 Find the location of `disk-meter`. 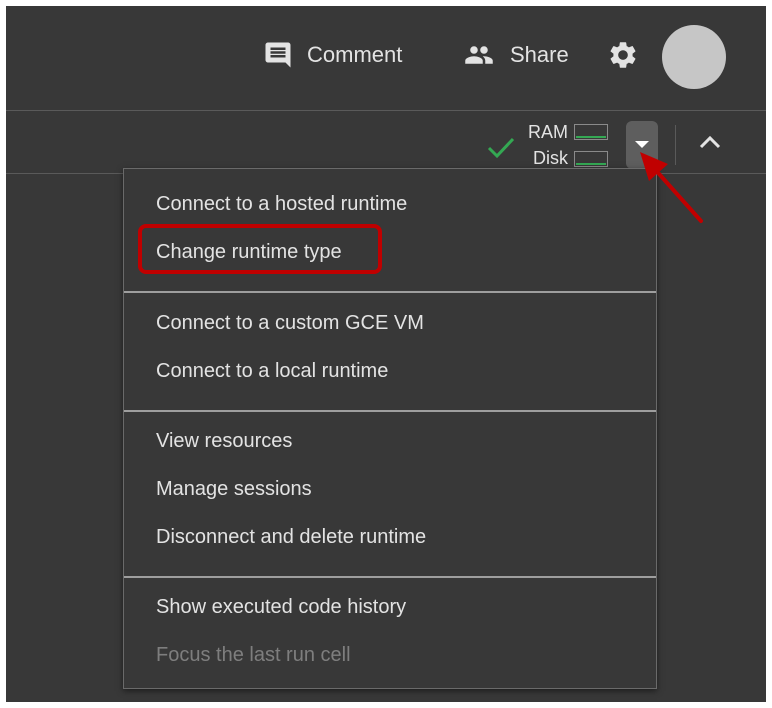

disk-meter is located at coordinates (591, 159).